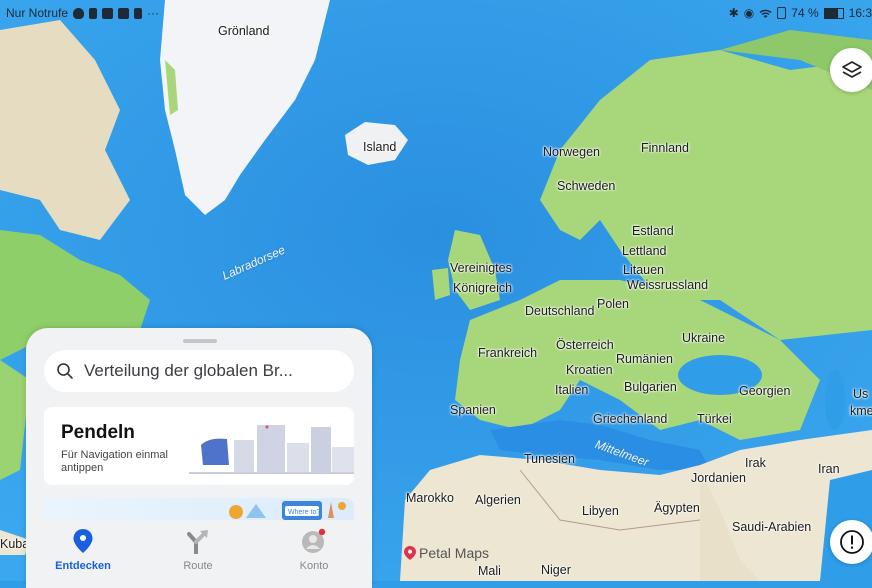  Describe the element at coordinates (243, 31) in the screenshot. I see `map-label-groenland: Grönland` at that location.